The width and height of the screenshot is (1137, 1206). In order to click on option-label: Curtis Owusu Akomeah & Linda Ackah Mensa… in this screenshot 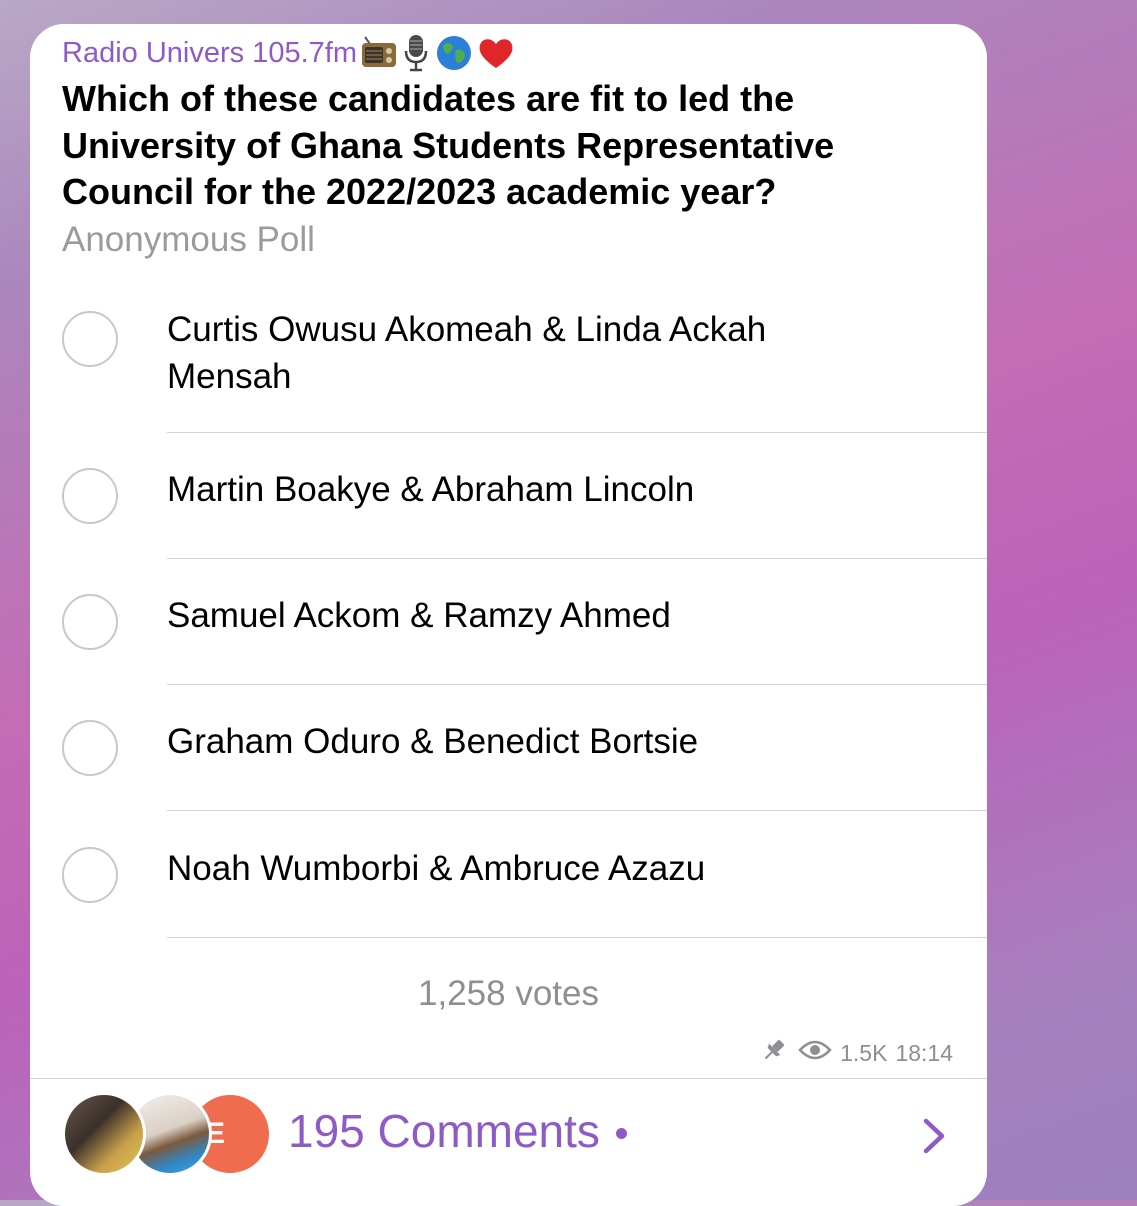, I will do `click(467, 353)`.